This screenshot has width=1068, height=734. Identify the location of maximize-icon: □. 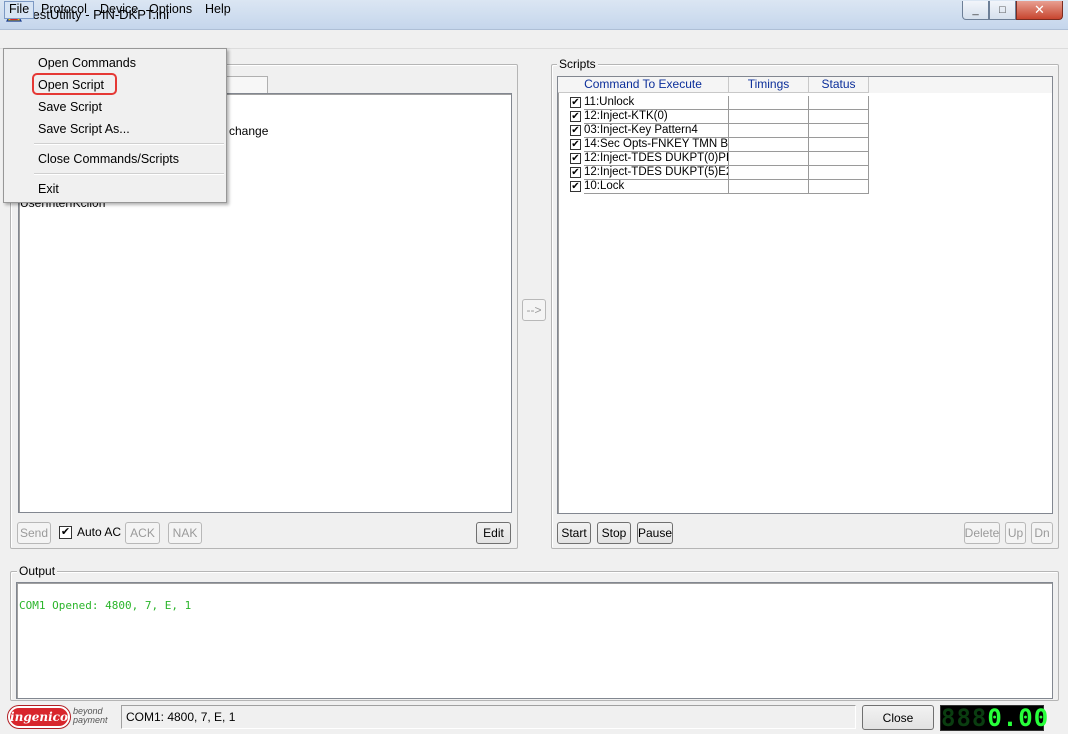
(1002, 10).